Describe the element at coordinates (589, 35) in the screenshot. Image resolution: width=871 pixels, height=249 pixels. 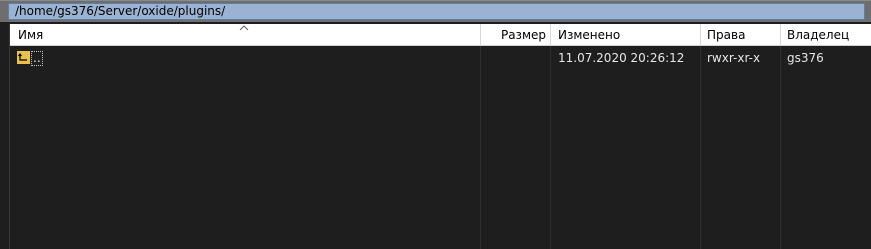
I see `column-header-modified-label: Изменено` at that location.